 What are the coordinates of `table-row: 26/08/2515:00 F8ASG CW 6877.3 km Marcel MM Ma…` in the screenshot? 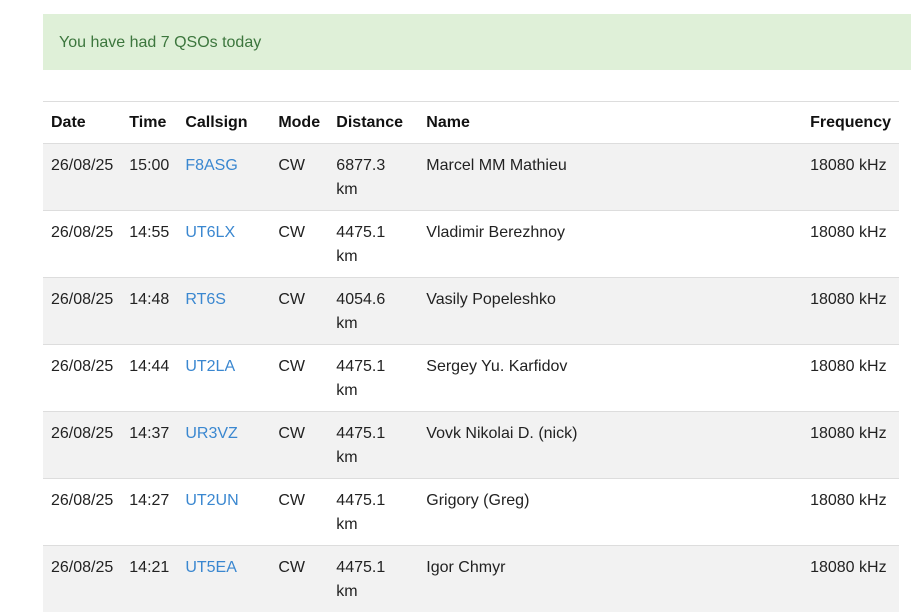 It's located at (471, 177).